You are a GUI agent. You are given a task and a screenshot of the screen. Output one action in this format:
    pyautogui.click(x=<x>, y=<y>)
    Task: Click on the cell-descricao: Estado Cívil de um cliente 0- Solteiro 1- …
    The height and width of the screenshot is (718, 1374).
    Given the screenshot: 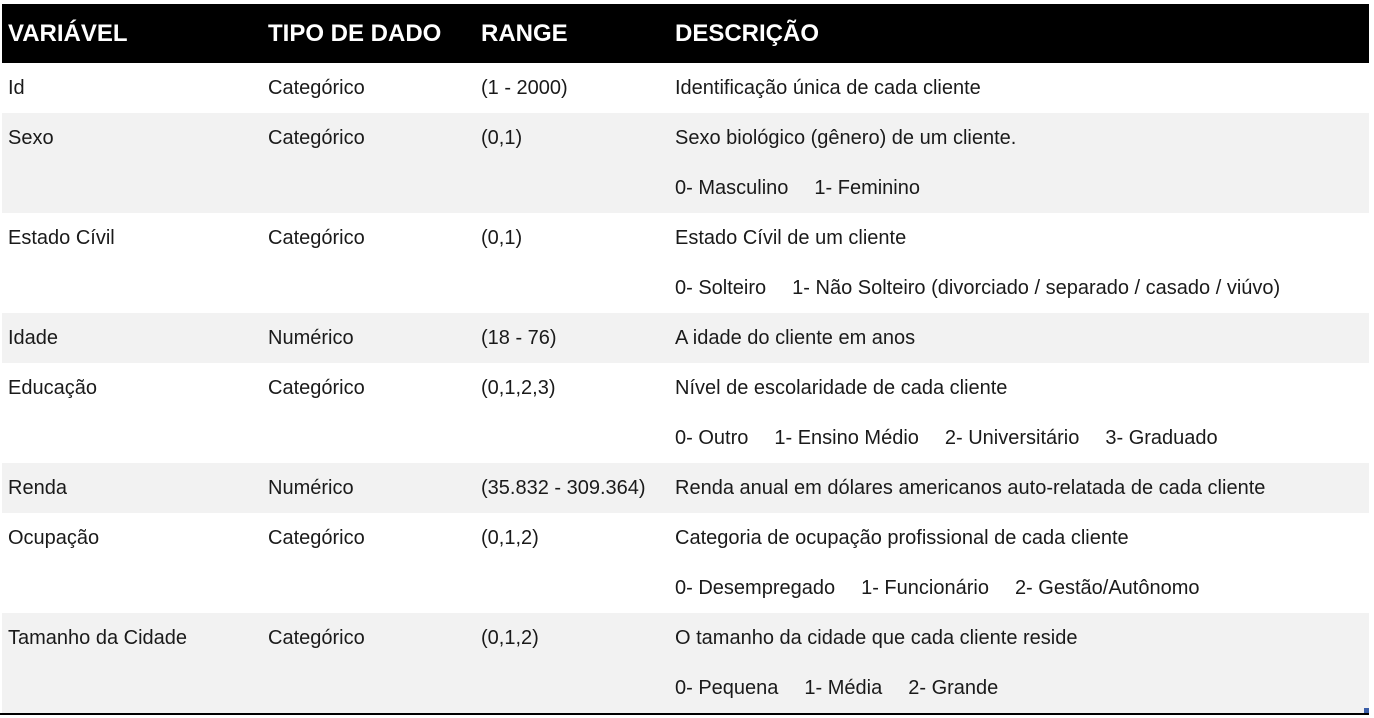 What is the action you would take?
    pyautogui.click(x=1019, y=263)
    